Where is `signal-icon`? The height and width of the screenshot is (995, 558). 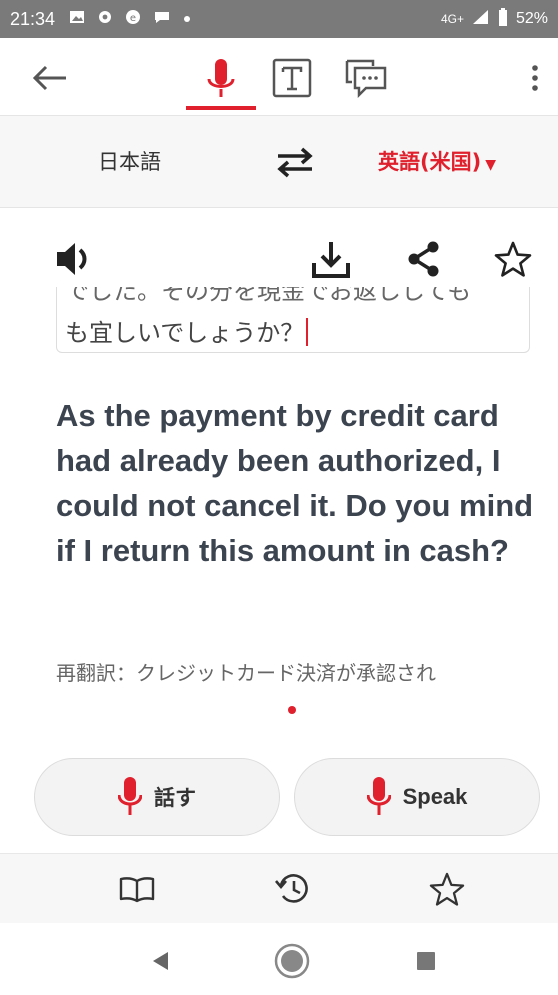 signal-icon is located at coordinates (481, 19).